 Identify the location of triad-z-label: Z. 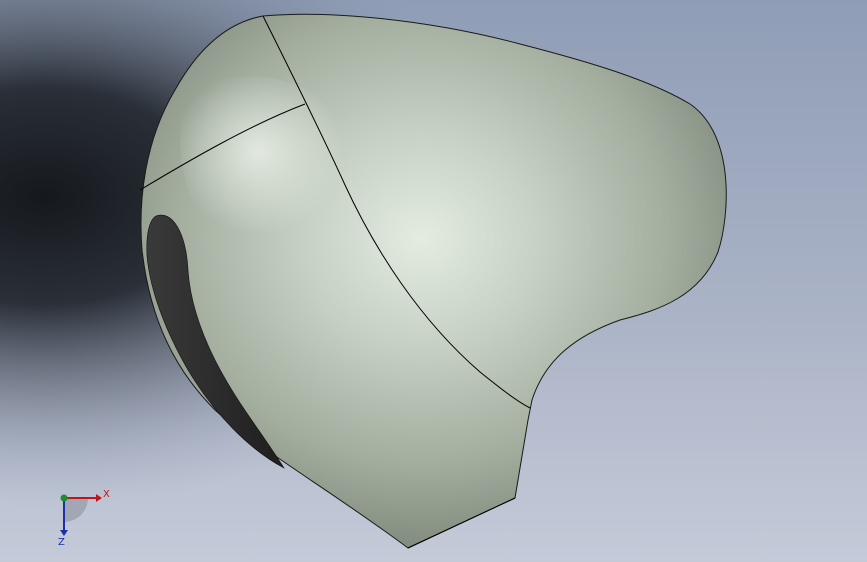
(61, 542).